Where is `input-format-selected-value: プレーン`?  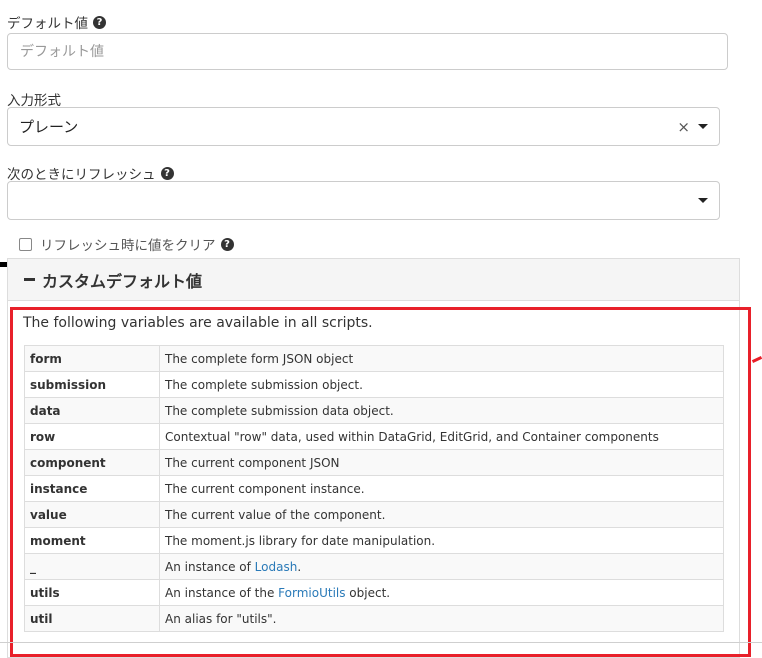 input-format-selected-value: プレーン is located at coordinates (49, 127).